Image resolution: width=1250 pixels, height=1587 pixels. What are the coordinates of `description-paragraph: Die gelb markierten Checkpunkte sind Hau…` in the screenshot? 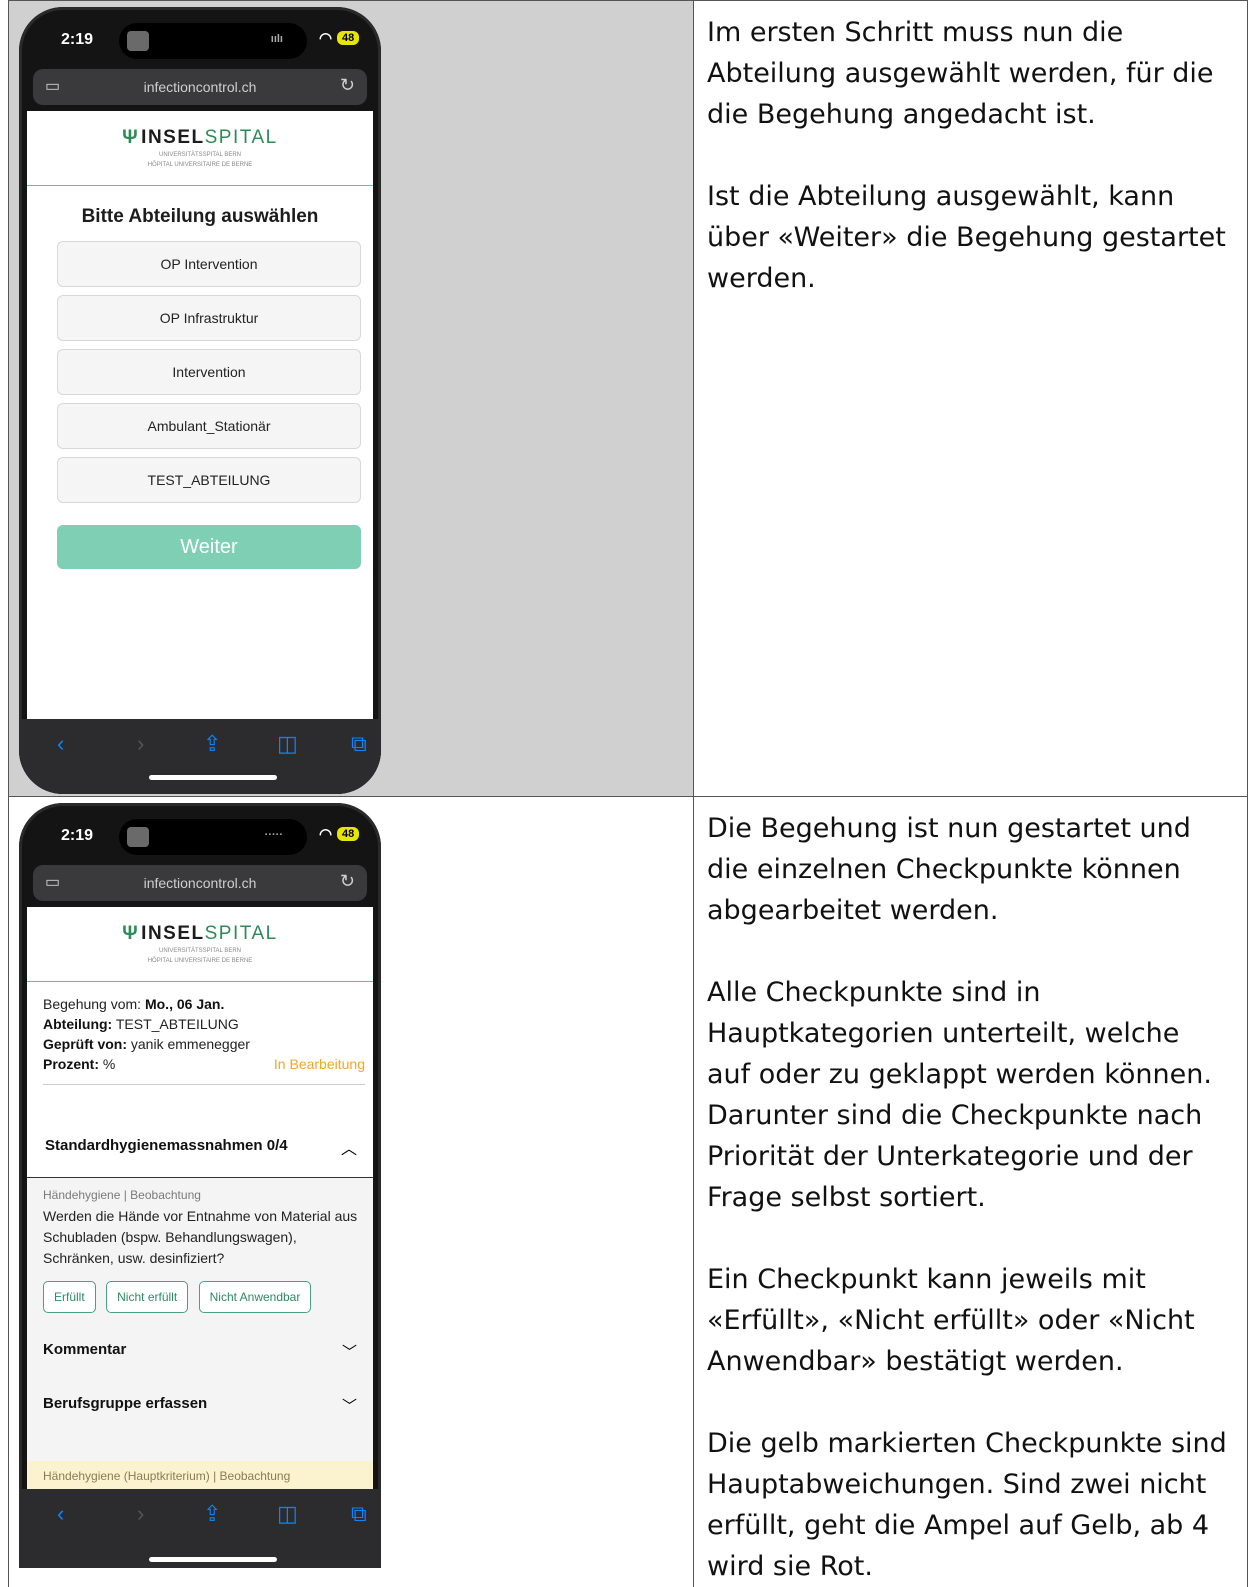 It's located at (970, 1505).